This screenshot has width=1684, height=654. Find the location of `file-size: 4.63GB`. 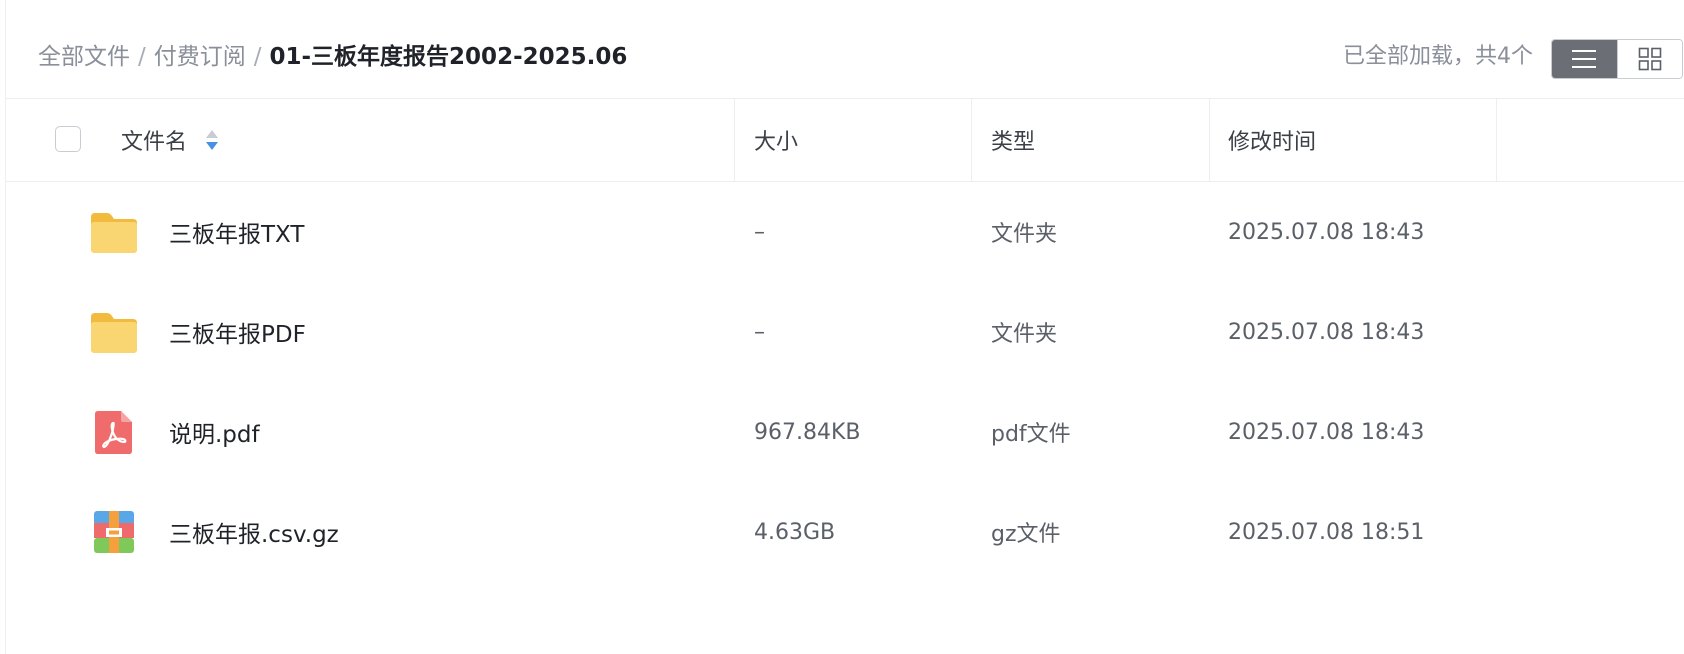

file-size: 4.63GB is located at coordinates (795, 532).